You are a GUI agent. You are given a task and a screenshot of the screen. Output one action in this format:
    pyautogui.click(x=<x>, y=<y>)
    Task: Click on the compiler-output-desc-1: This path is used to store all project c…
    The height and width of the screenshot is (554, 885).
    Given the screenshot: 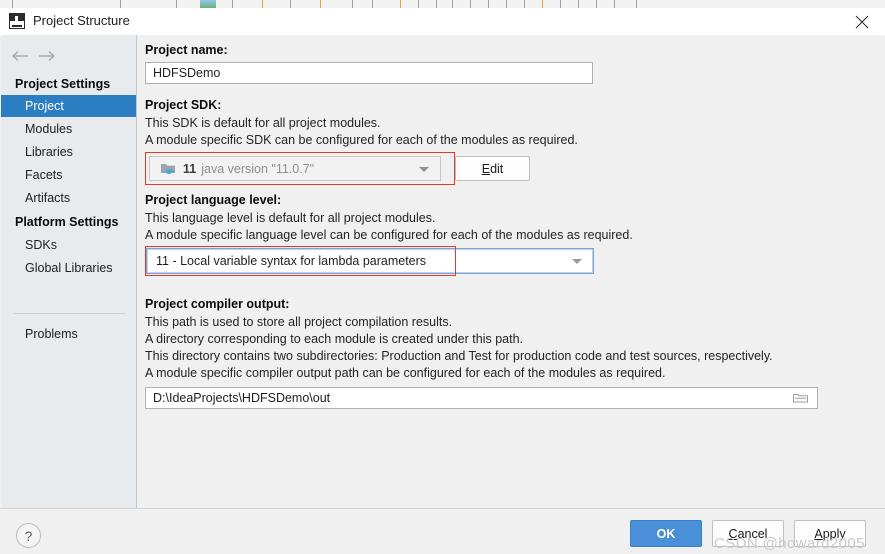 What is the action you would take?
    pyautogui.click(x=299, y=322)
    